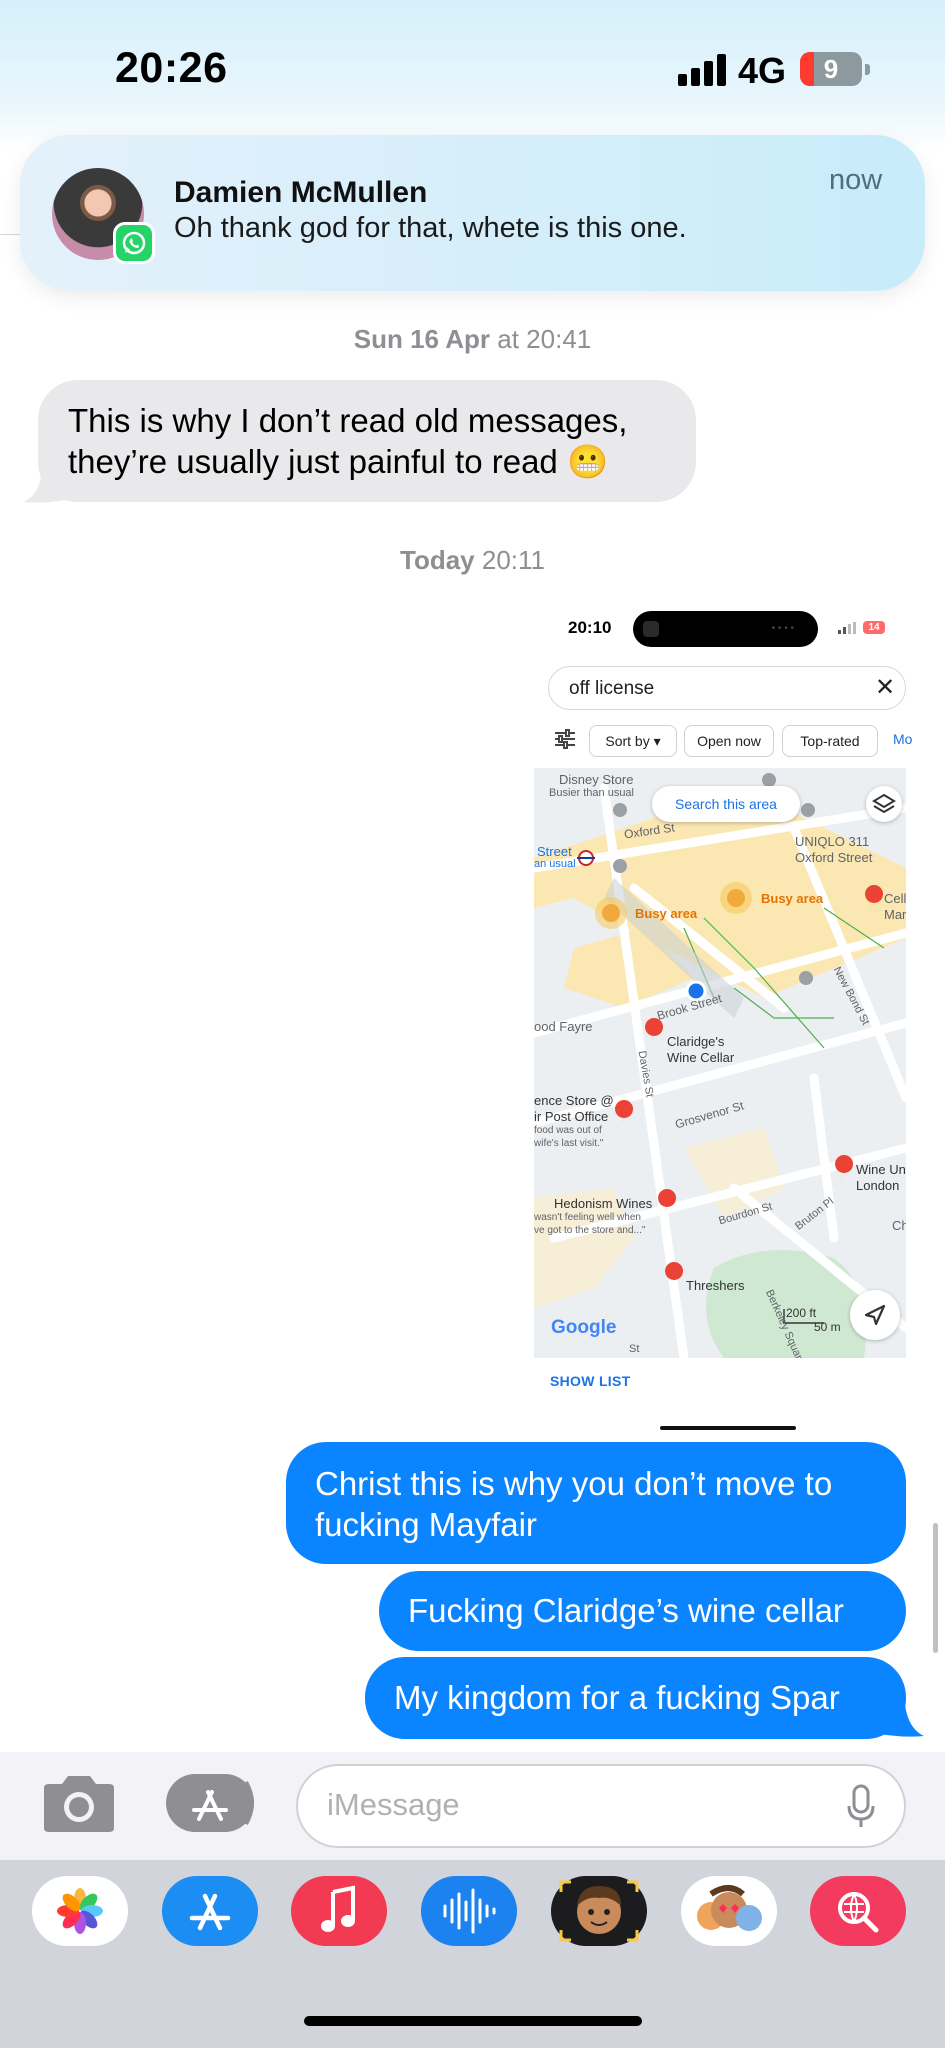 This screenshot has width=945, height=2048. What do you see at coordinates (301, 192) in the screenshot?
I see `notification-sender: Damien McMullen` at bounding box center [301, 192].